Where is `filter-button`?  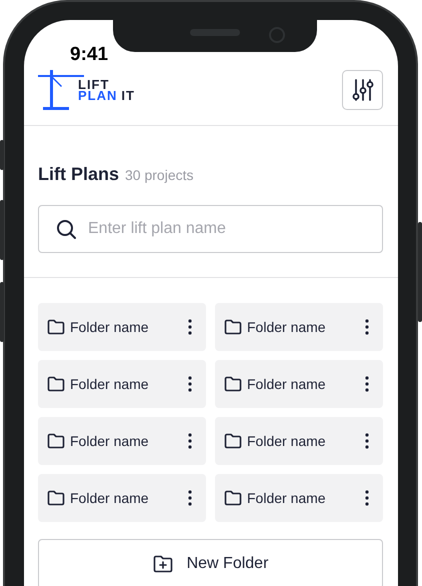 filter-button is located at coordinates (362, 90).